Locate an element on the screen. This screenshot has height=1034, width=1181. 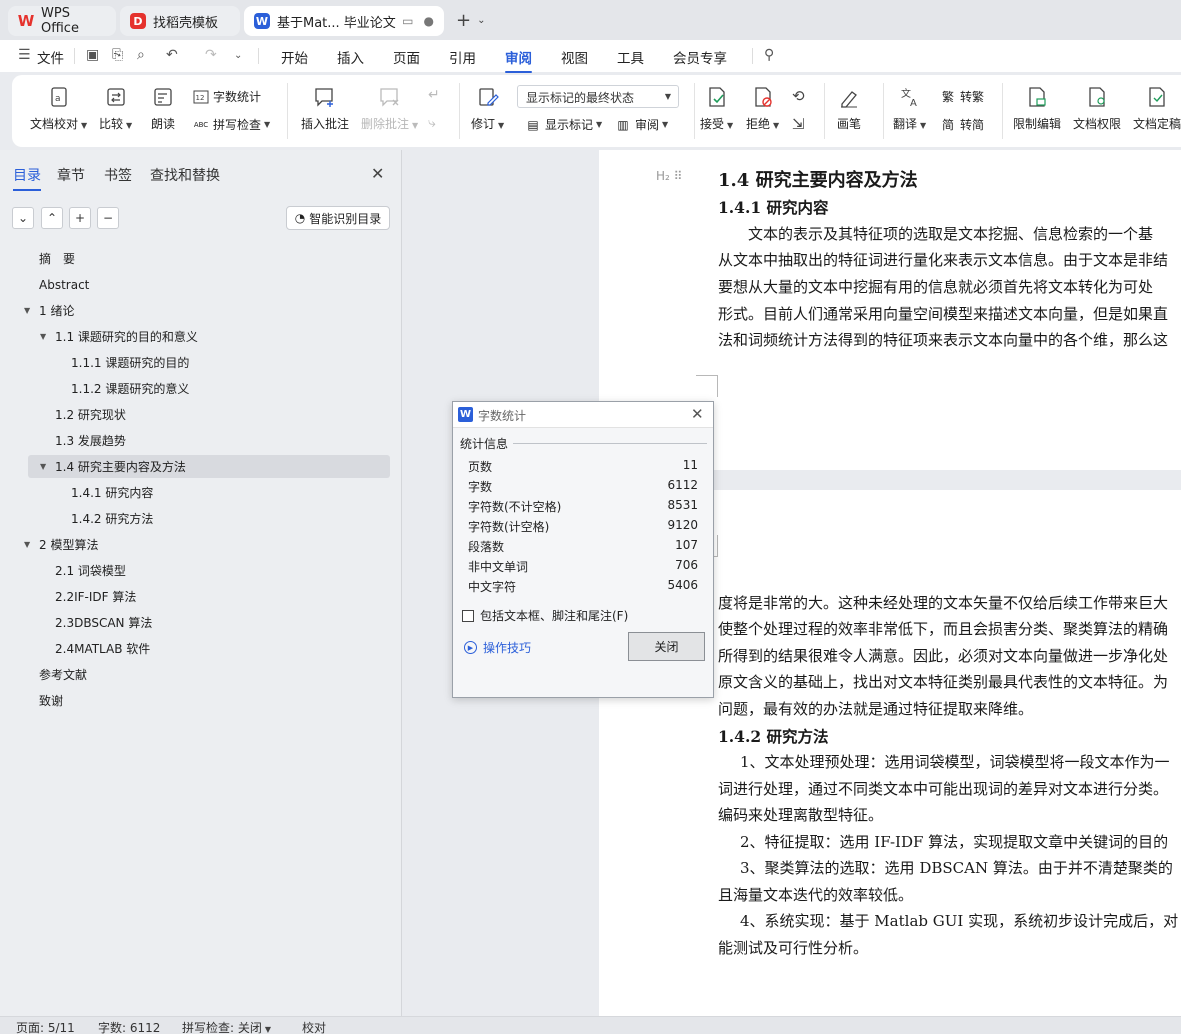
insert-comment-button: 插入批注 is located at coordinates (325, 108).